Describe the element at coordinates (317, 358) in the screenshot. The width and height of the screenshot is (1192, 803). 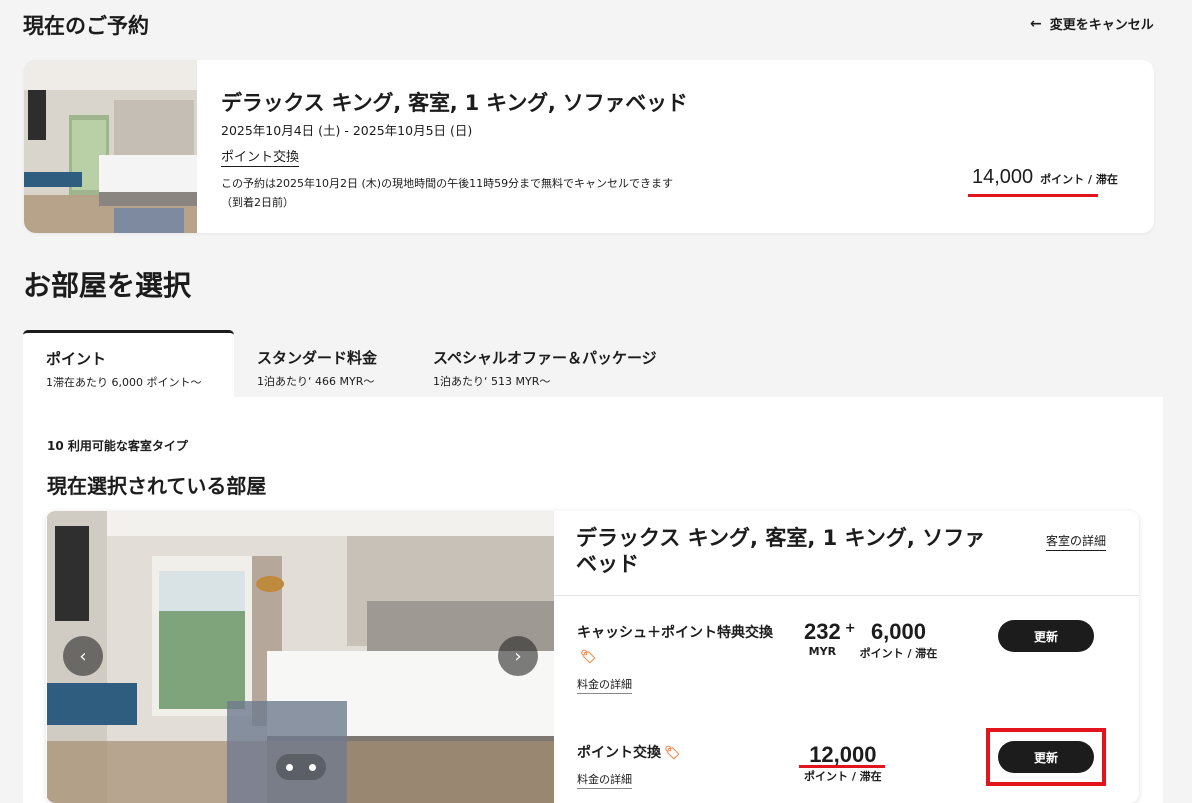
I see `tab-standard-rate-name: スタンダード料金` at that location.